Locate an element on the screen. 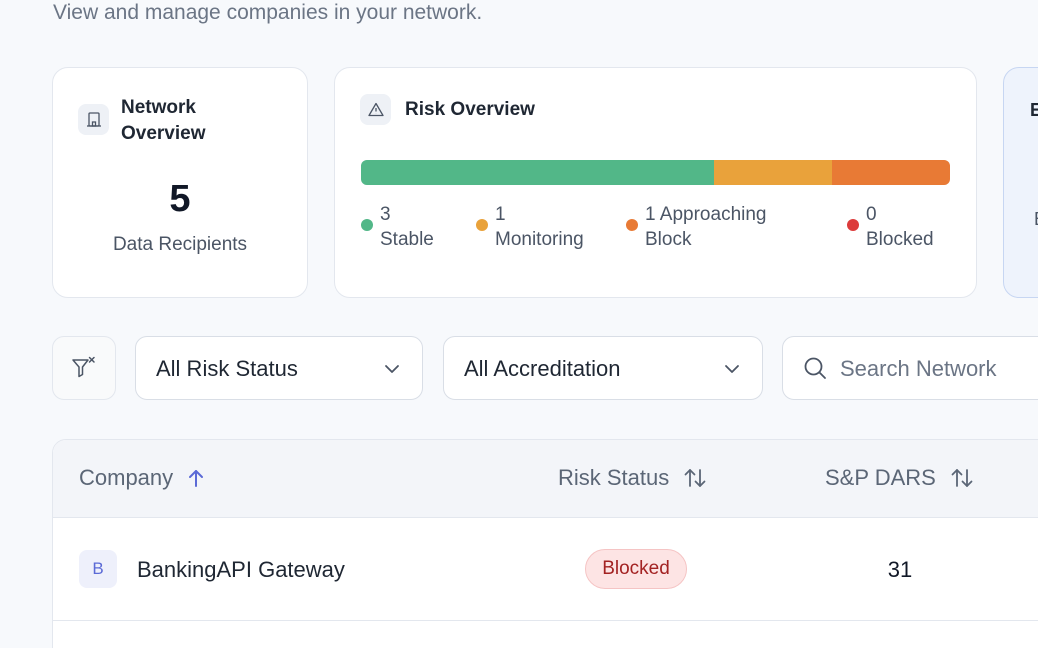 The image size is (1038, 648). filter-clear-icon is located at coordinates (84, 368).